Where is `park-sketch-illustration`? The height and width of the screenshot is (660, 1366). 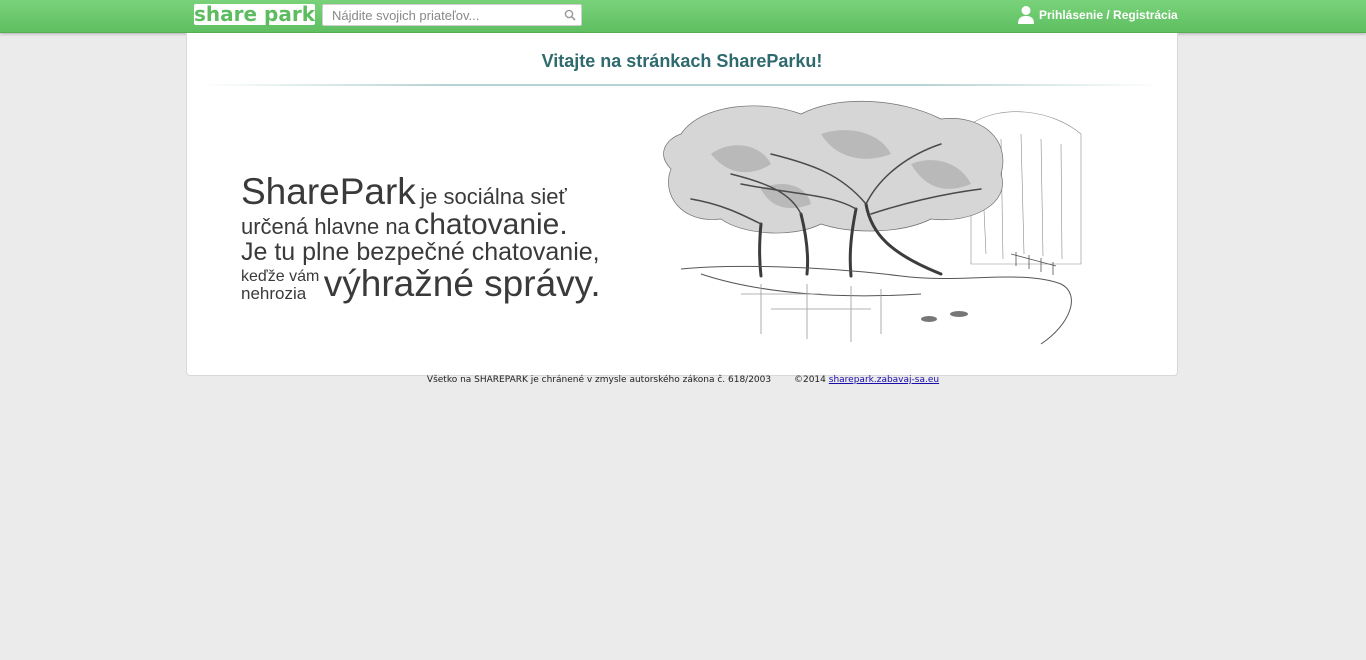
park-sketch-illustration is located at coordinates (863, 230).